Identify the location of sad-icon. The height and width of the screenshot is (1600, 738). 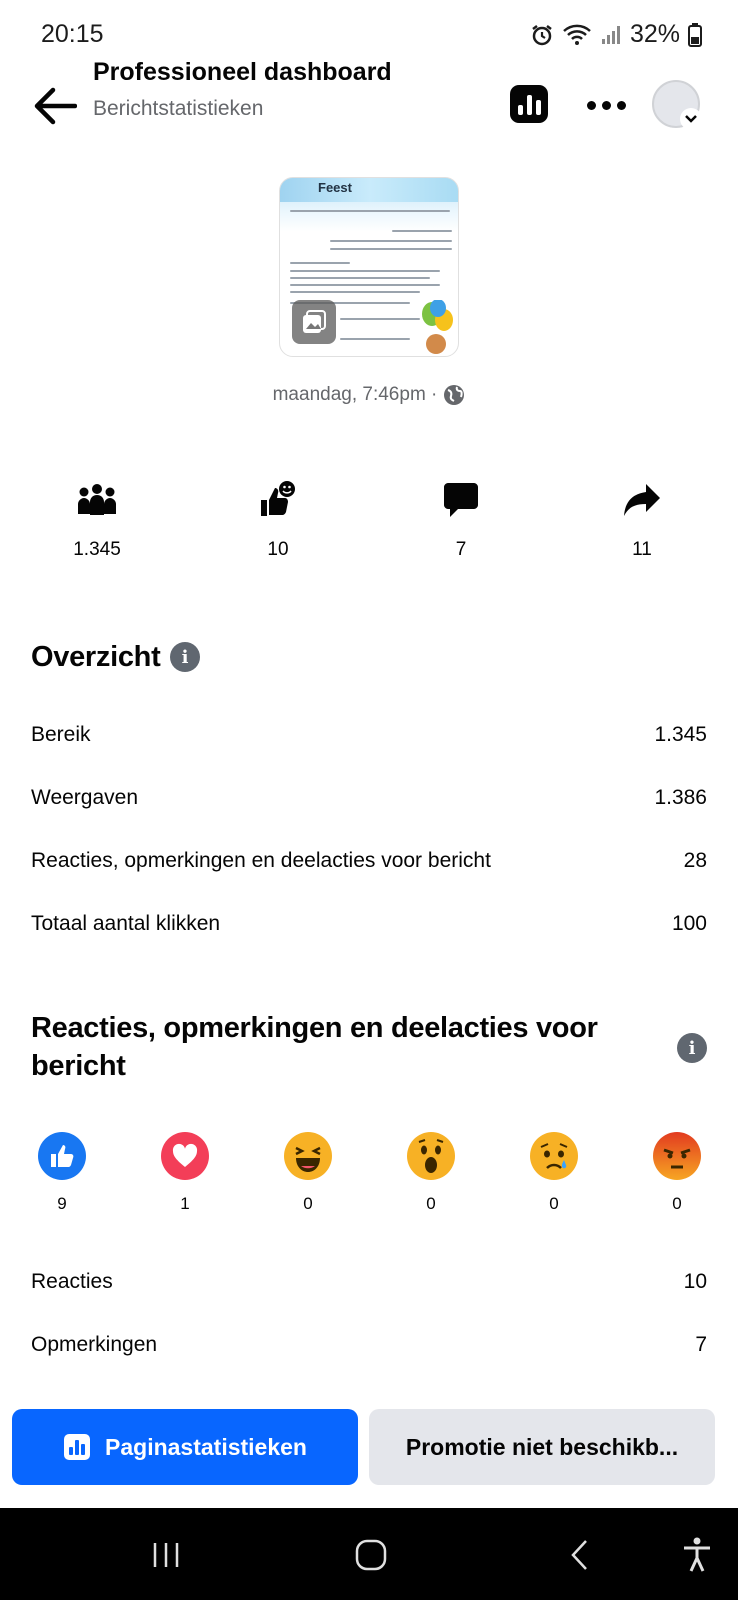
(554, 1156).